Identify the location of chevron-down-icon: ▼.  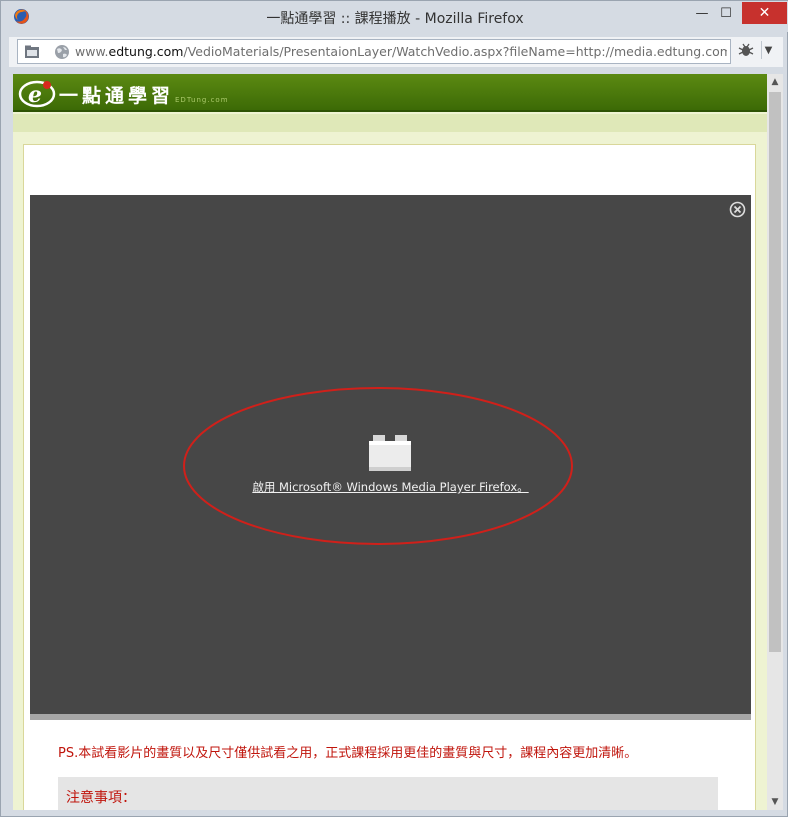
(768, 50).